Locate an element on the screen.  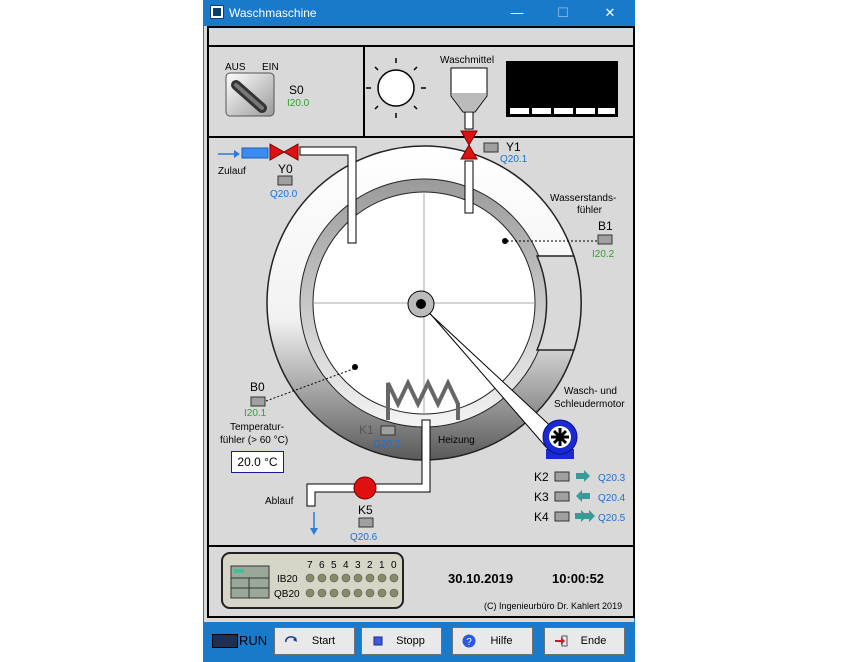
motor-label-2: Schleudermotor is located at coordinates (589, 404).